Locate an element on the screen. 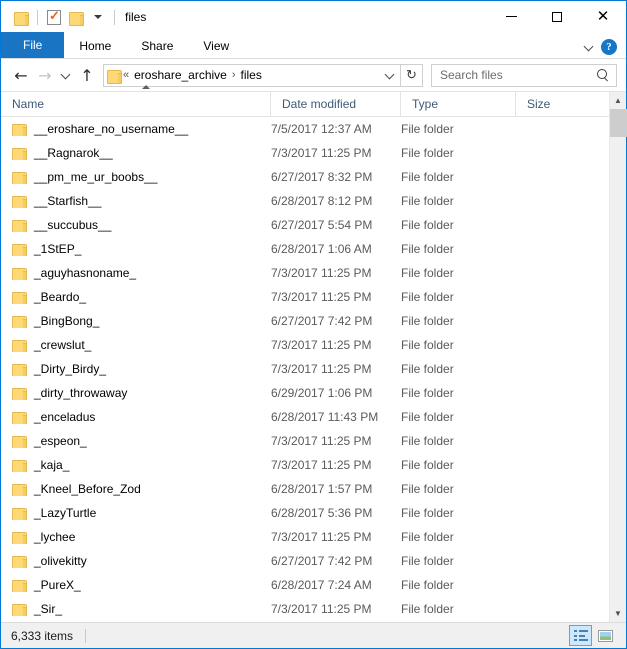 This screenshot has height=649, width=627. properties-icon is located at coordinates (54, 17).